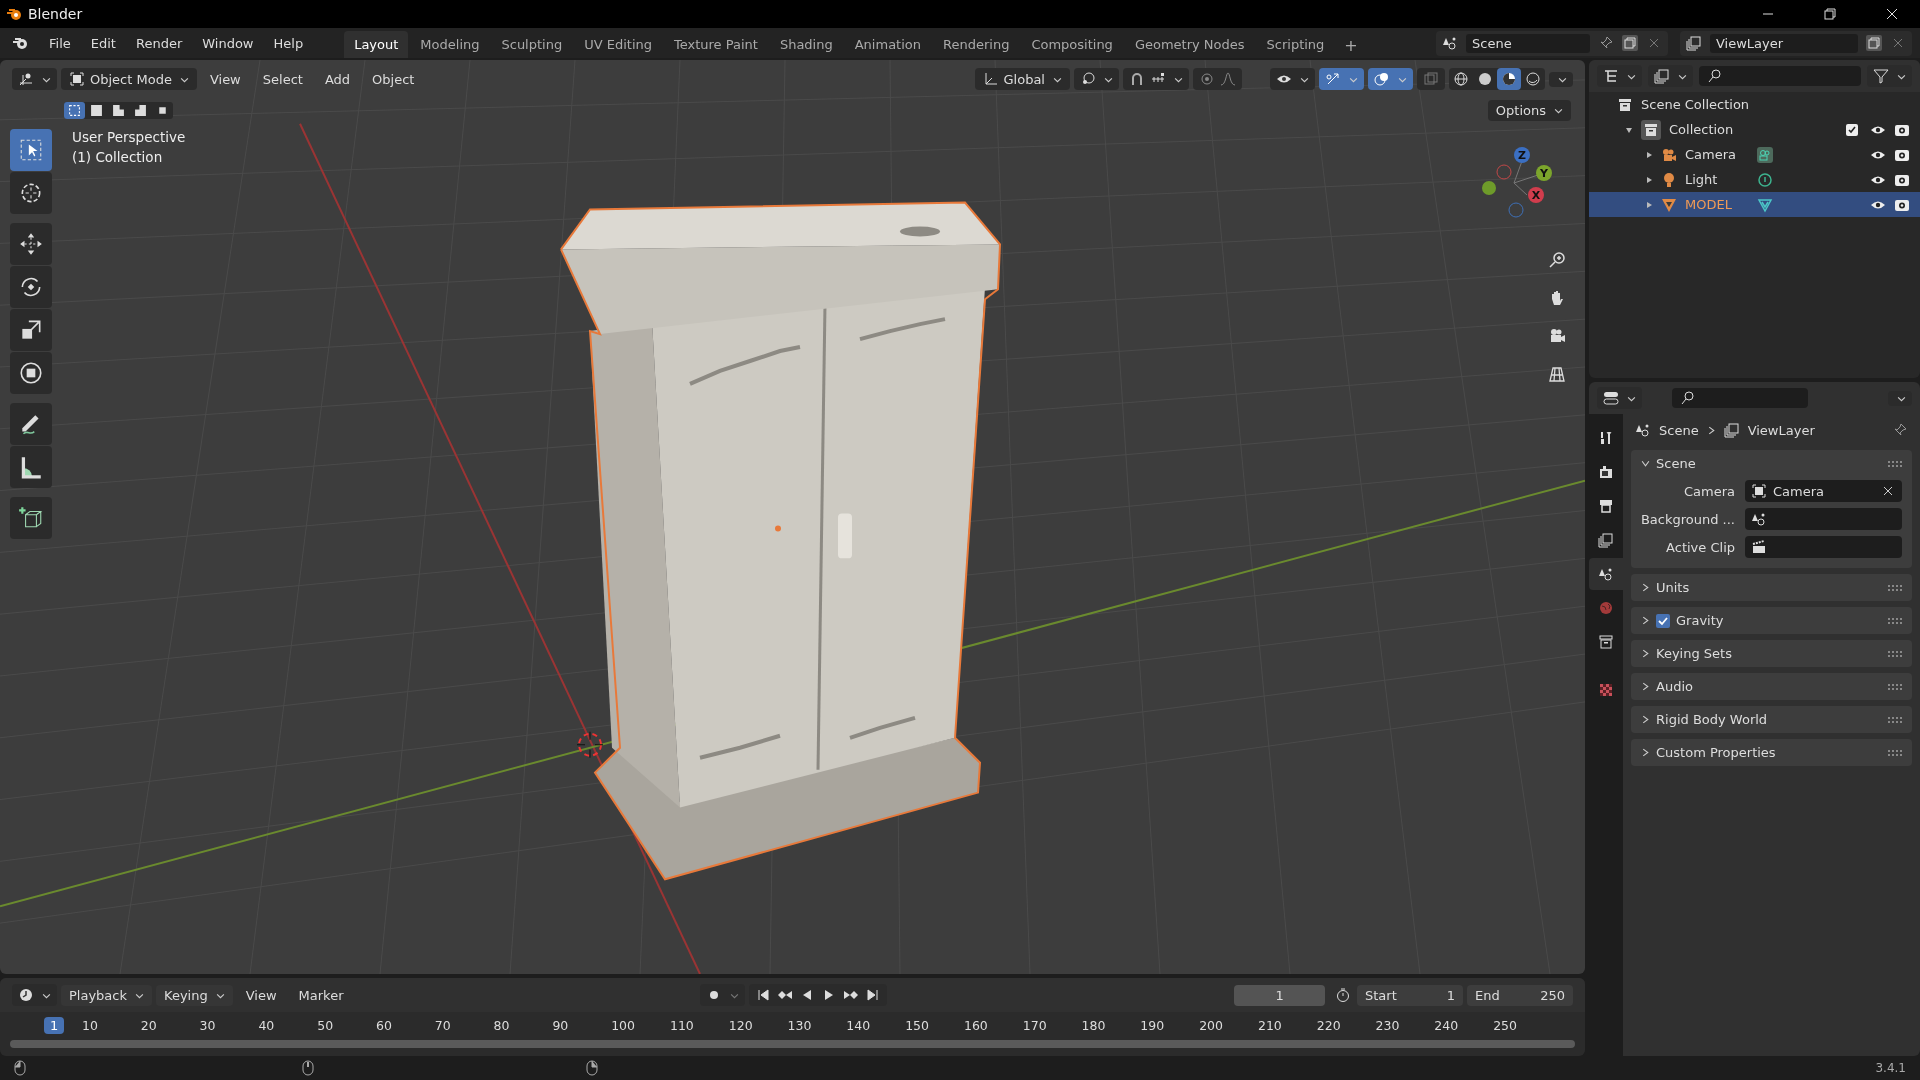 This screenshot has width=1920, height=1080. I want to click on snap-button, so click(1156, 79).